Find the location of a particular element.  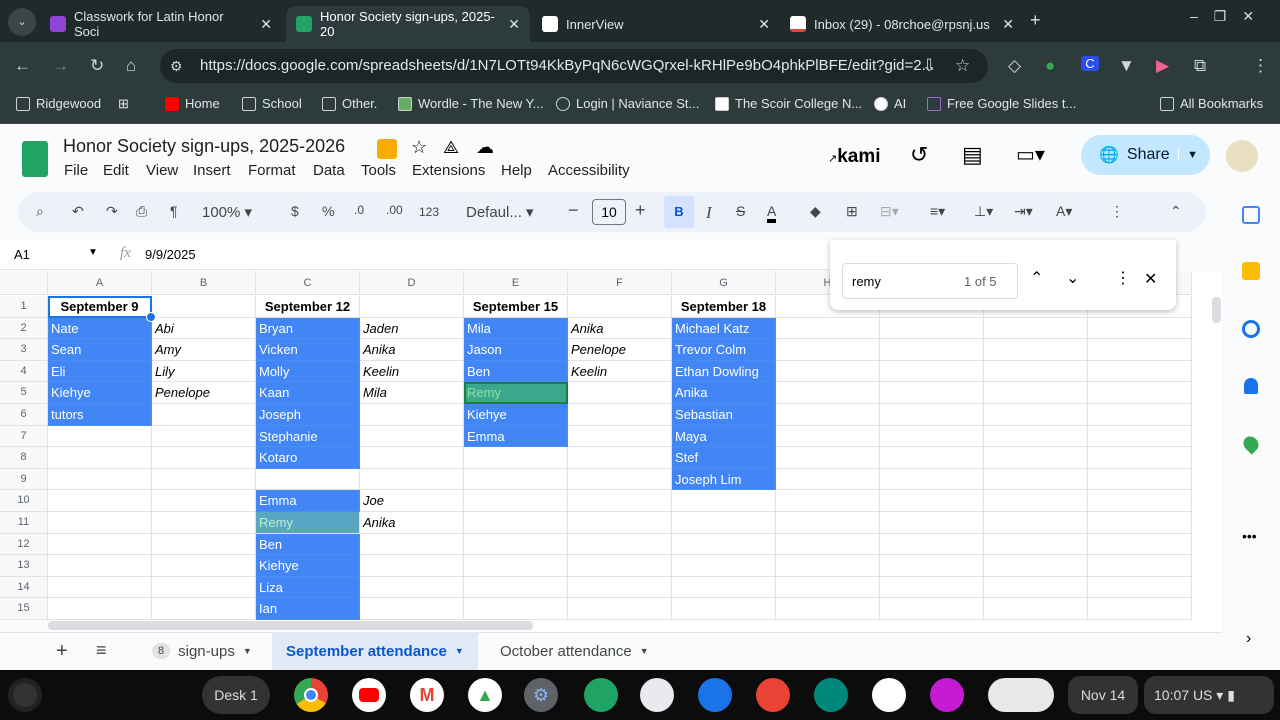

cell-I3 is located at coordinates (932, 350).